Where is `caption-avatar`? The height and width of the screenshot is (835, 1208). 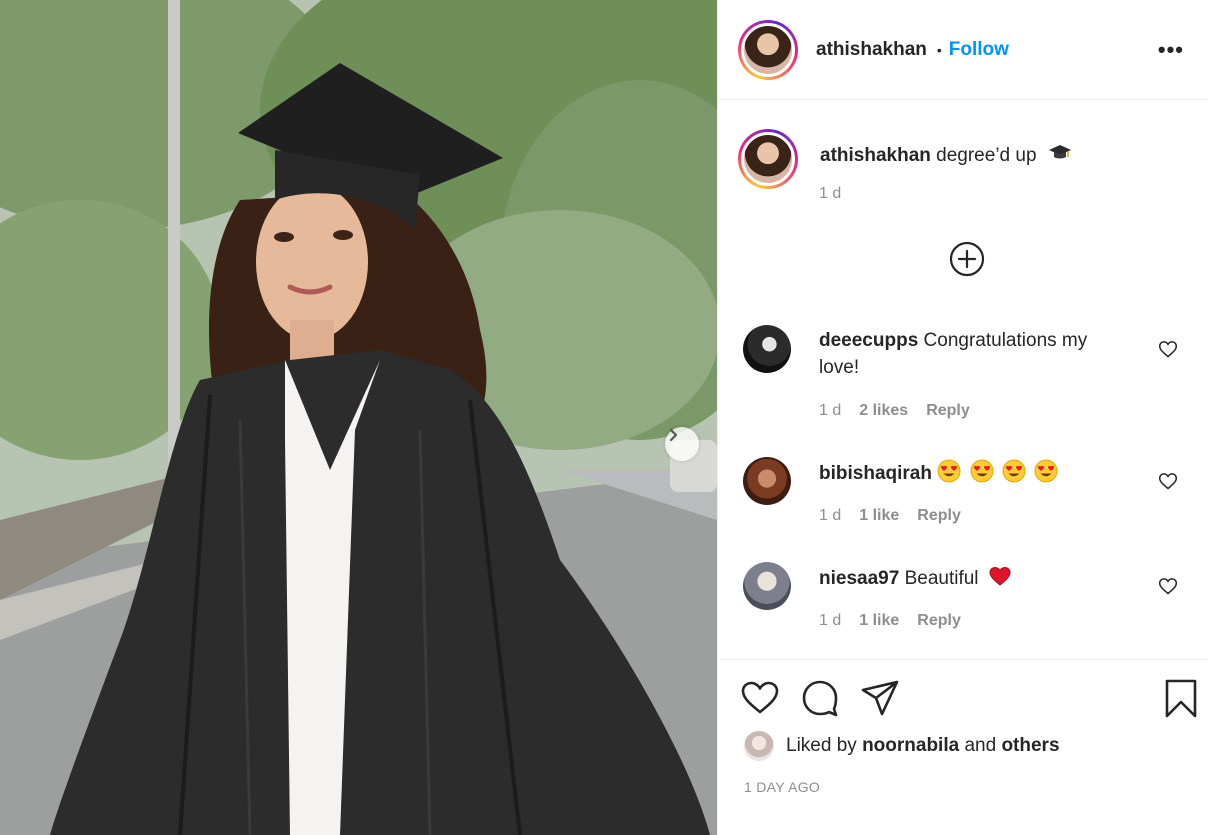 caption-avatar is located at coordinates (768, 159).